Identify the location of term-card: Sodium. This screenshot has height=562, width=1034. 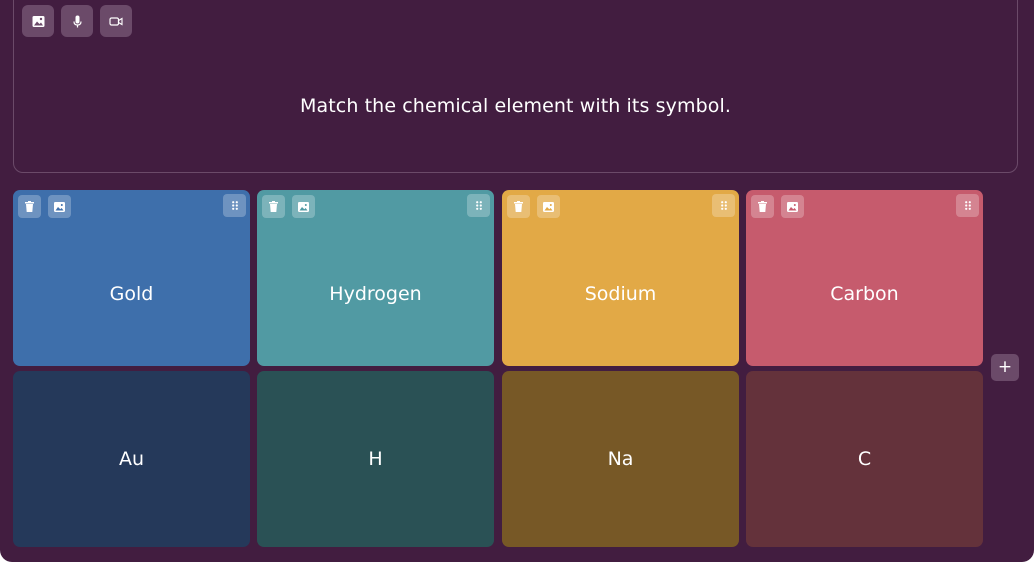
(620, 278).